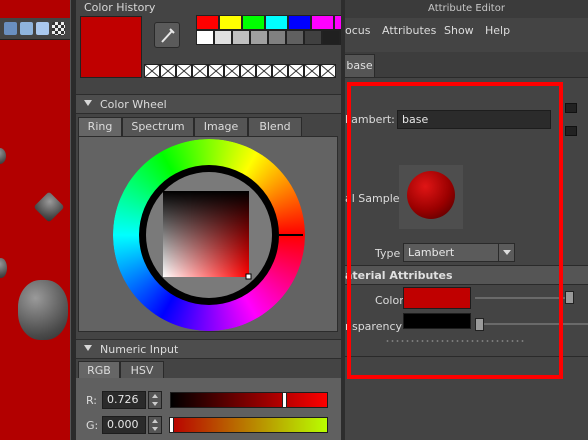 The height and width of the screenshot is (440, 588). Describe the element at coordinates (455, 341) in the screenshot. I see `section-resize-handle` at that location.